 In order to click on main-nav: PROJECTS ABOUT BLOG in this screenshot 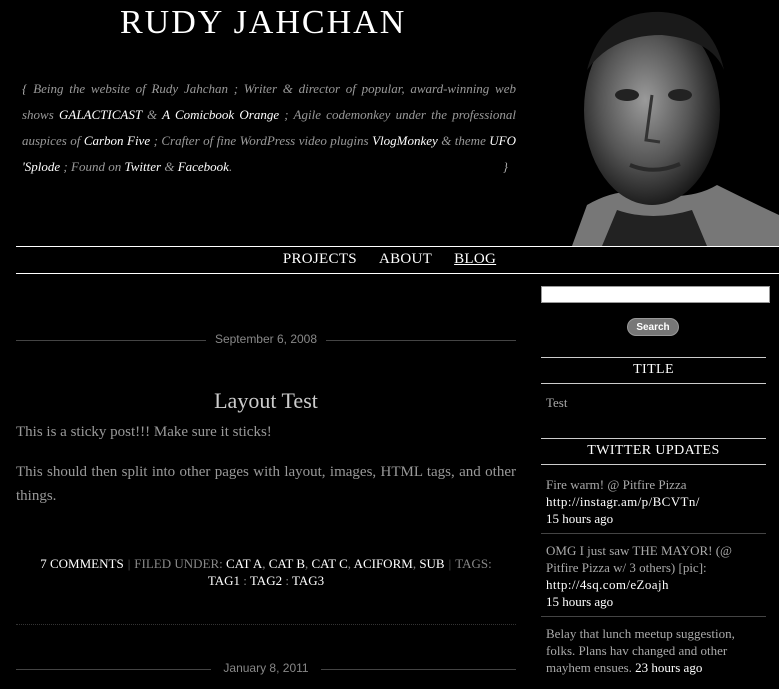, I will do `click(389, 260)`.